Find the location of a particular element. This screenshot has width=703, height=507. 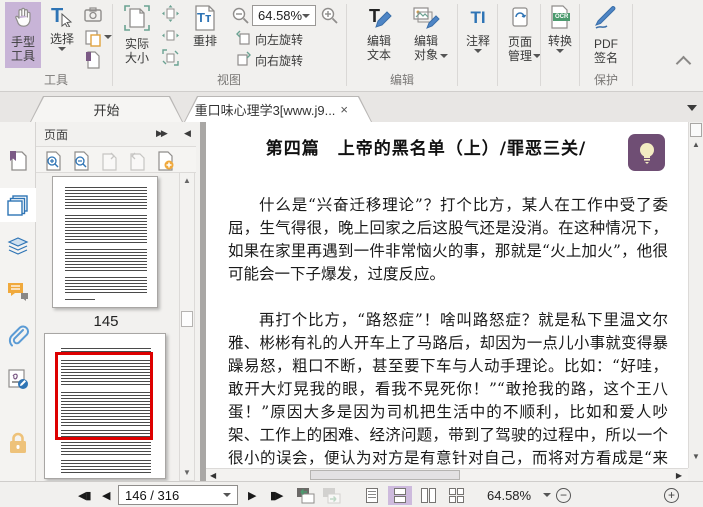

page-management-label: 页面 管理 is located at coordinates (519, 49).